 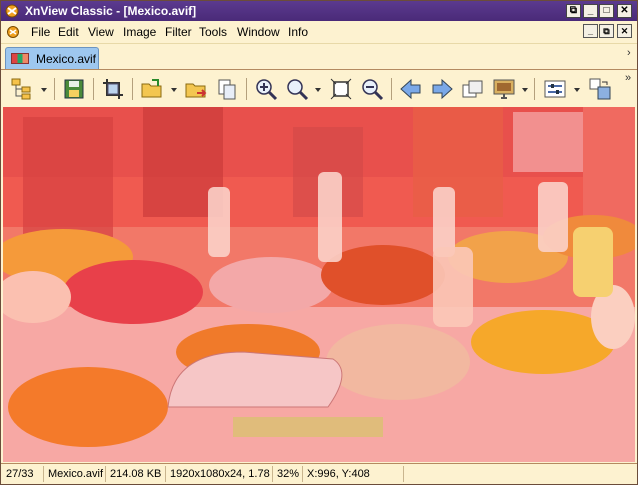 I want to click on xnview-logo-icon, so click(x=12, y=11).